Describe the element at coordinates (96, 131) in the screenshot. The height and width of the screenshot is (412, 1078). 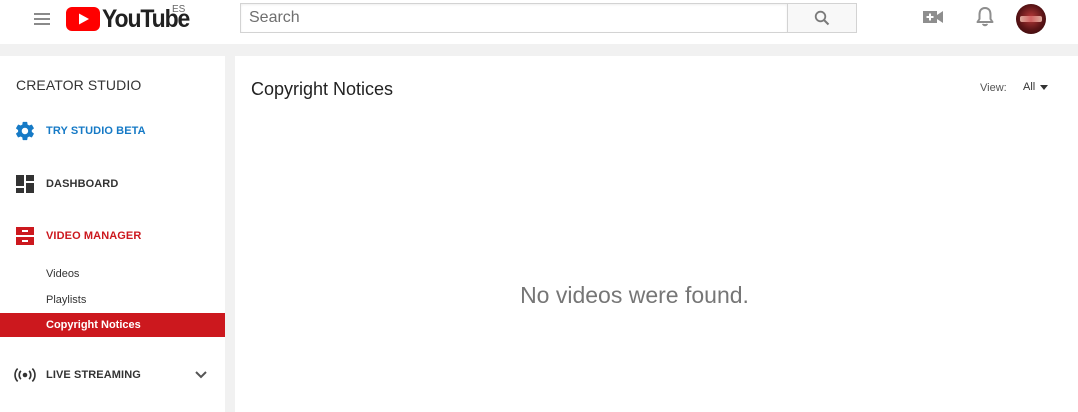
I see `sidebar-item-label: TRY STUDIO BETA` at that location.